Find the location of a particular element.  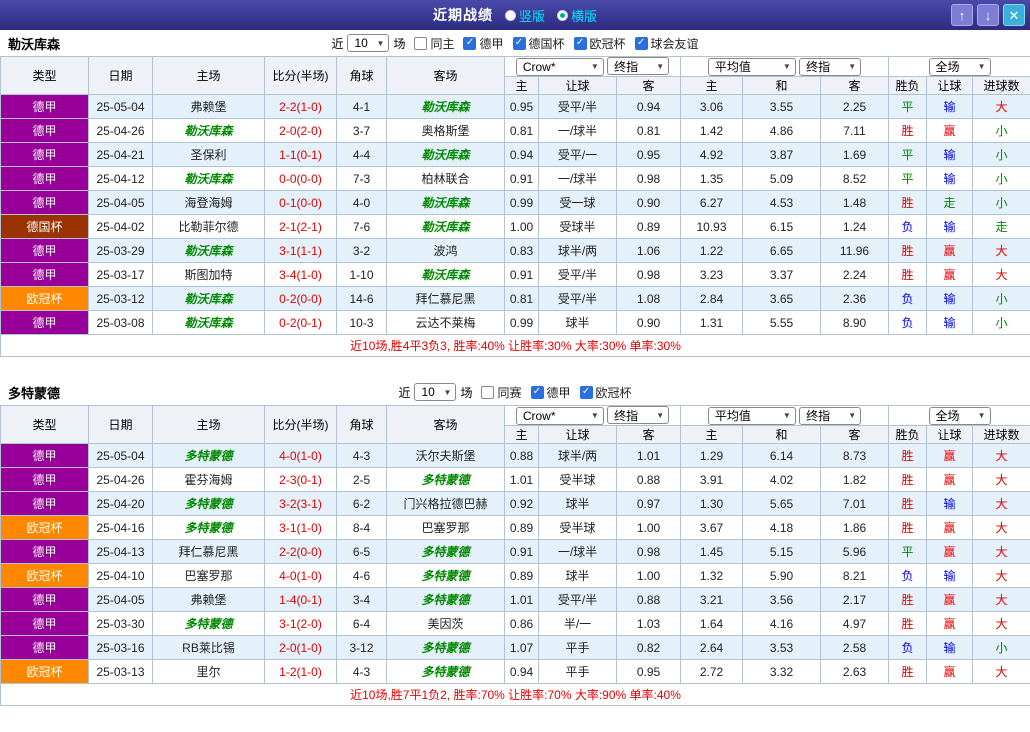

col-handicap-line: 让球 is located at coordinates (577, 434).